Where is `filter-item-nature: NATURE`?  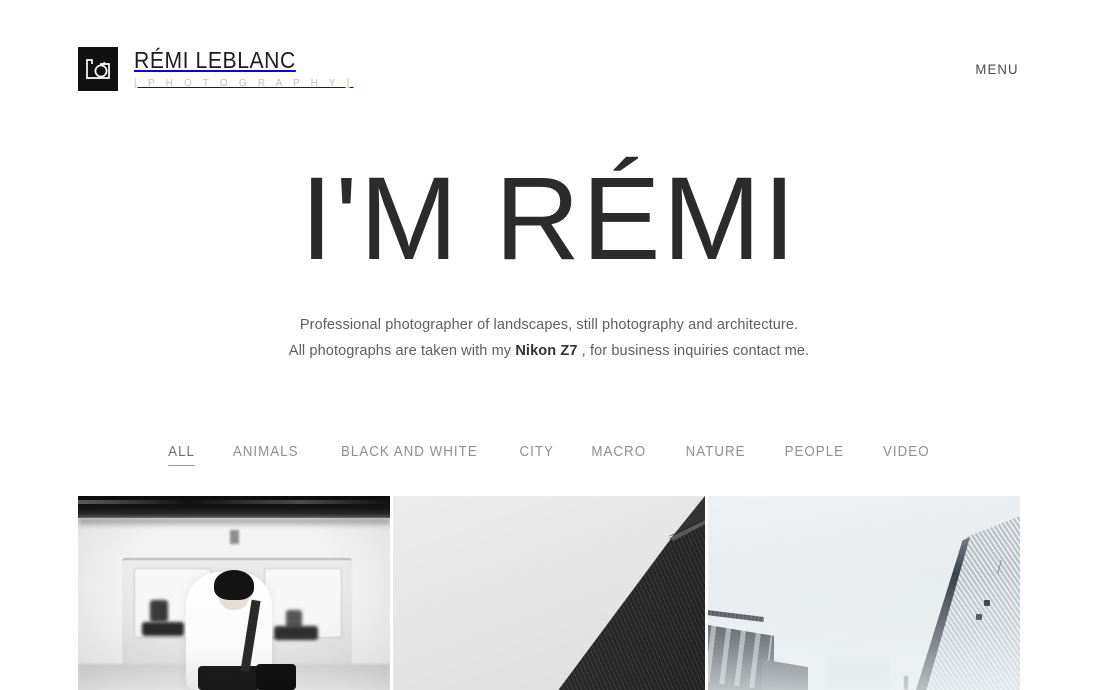 filter-item-nature: NATURE is located at coordinates (715, 456).